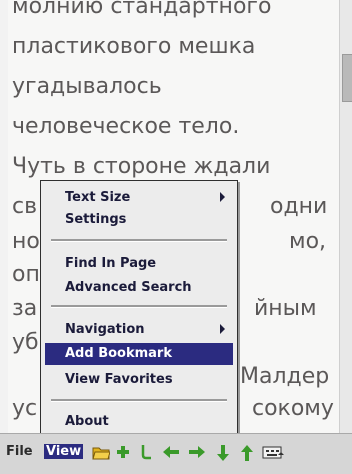  Describe the element at coordinates (96, 219) in the screenshot. I see `menu-item-label: Settings` at that location.